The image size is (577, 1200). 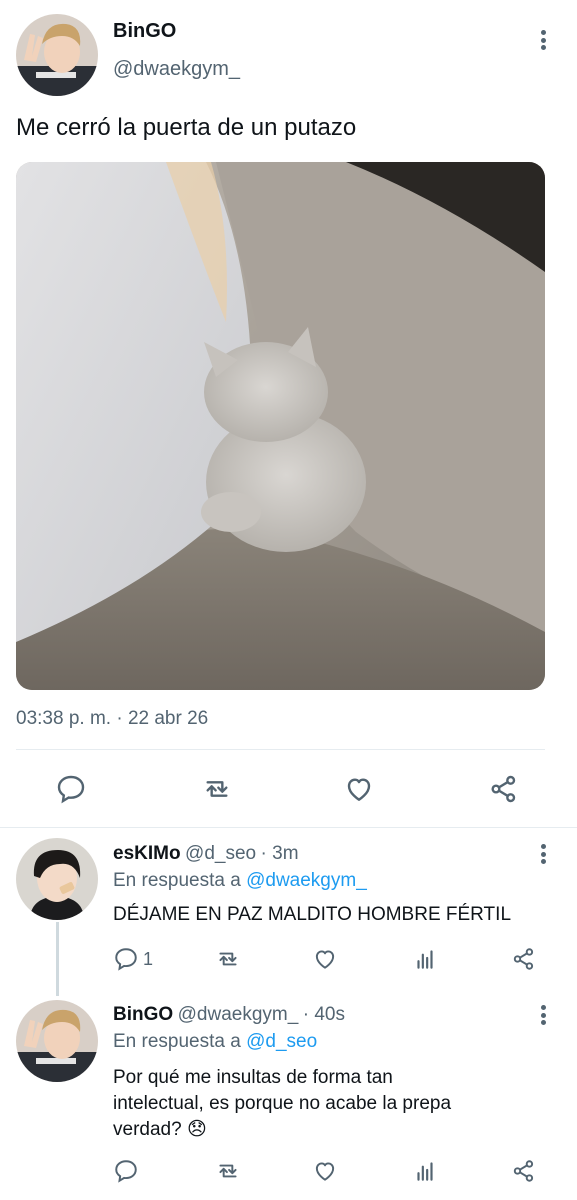 What do you see at coordinates (147, 1129) in the screenshot?
I see `reply-text-line: verdad?` at bounding box center [147, 1129].